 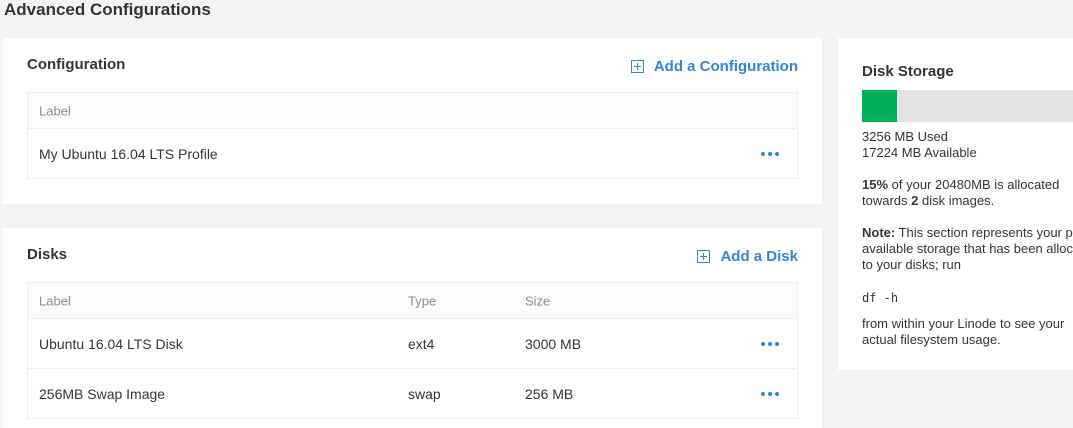 I want to click on disk-label: 256MB Swap Image, so click(x=102, y=393).